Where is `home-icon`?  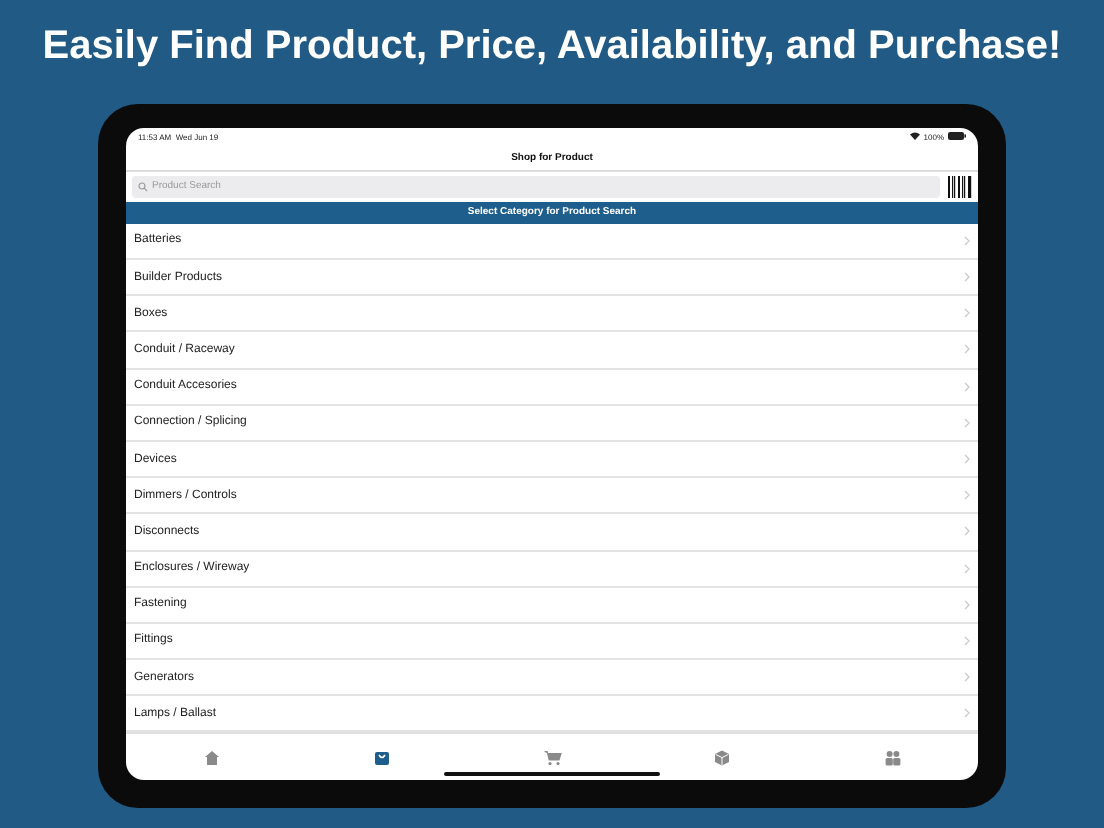 home-icon is located at coordinates (211, 757).